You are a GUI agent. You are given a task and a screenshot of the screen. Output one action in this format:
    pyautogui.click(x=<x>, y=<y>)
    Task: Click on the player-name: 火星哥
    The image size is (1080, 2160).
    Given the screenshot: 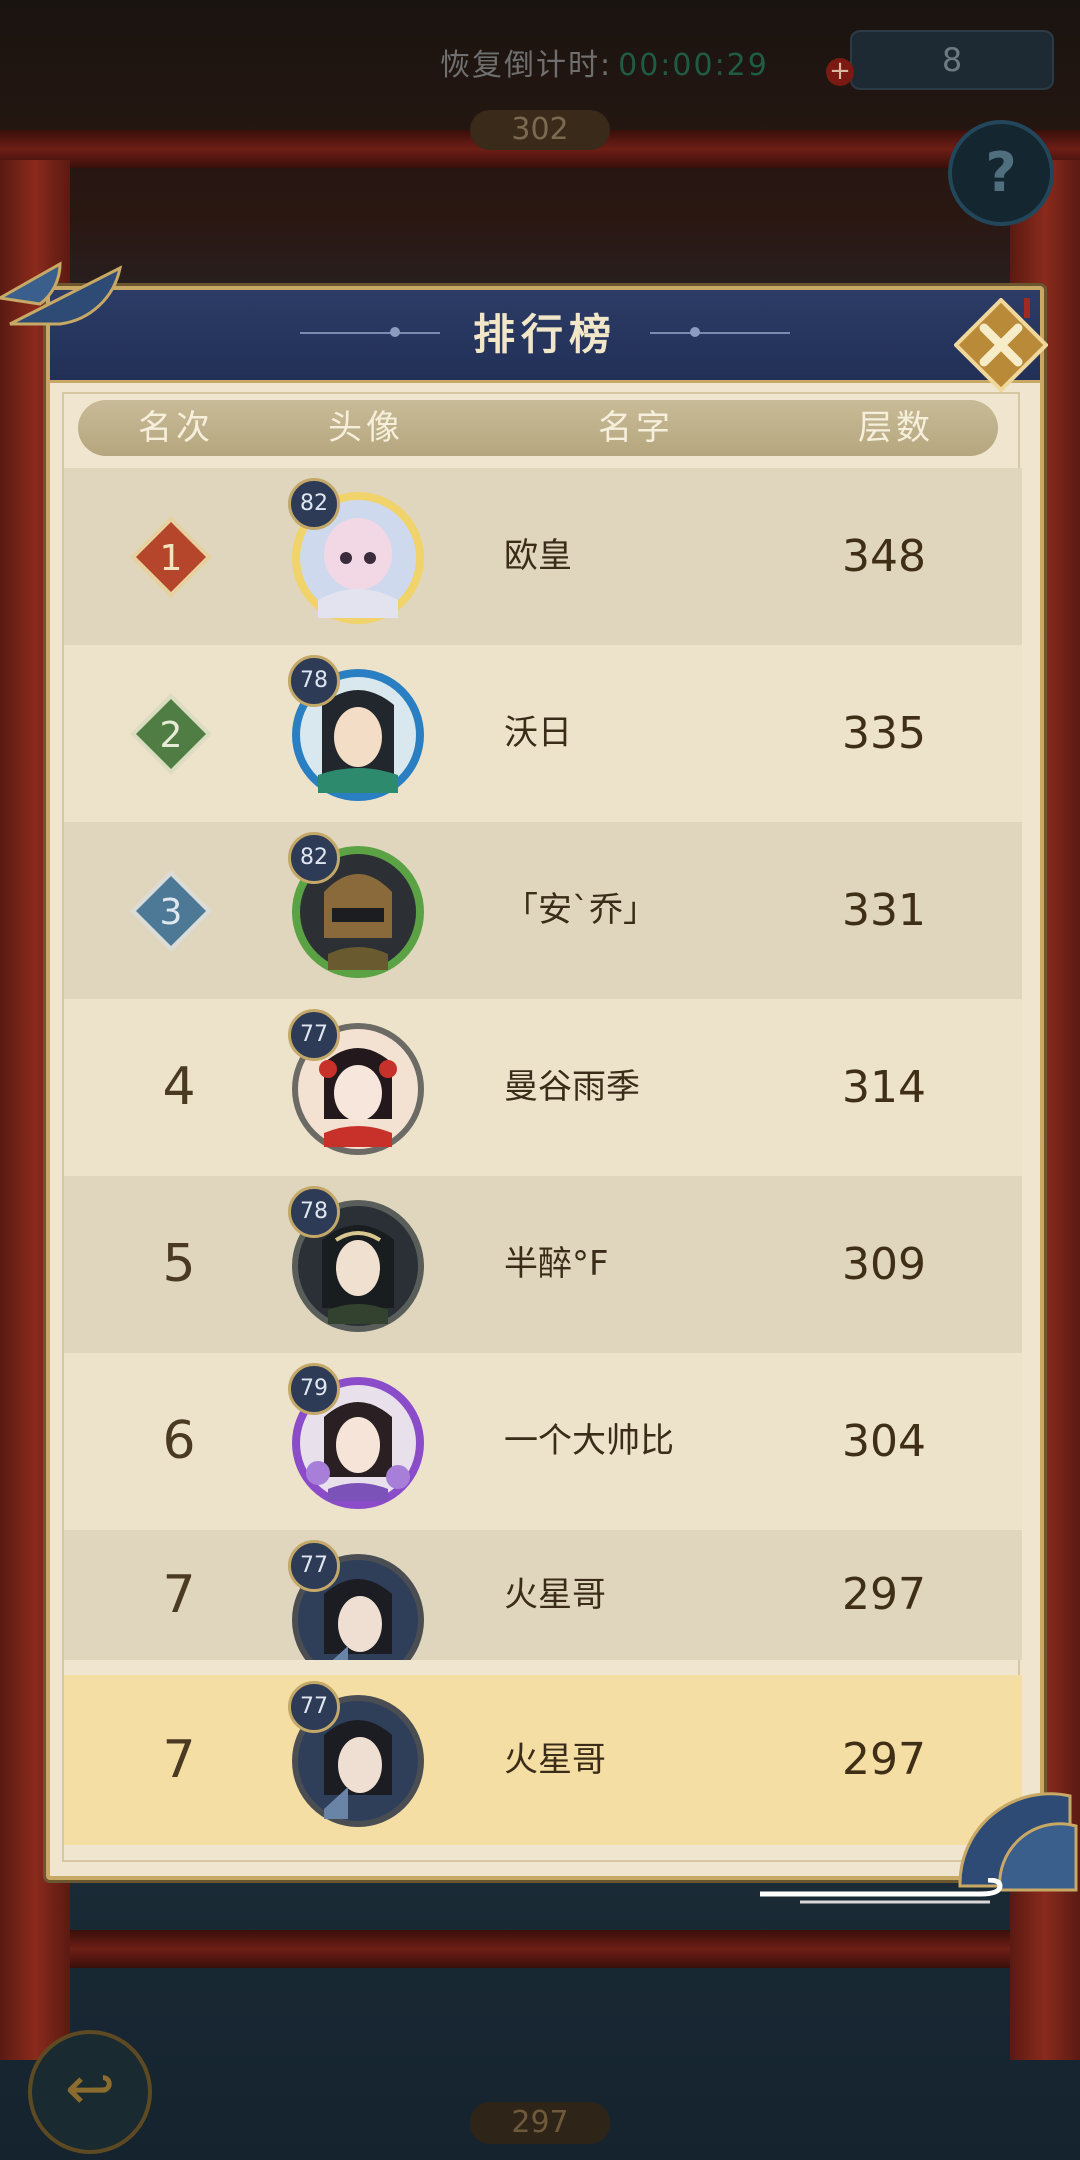 What is the action you would take?
    pyautogui.click(x=555, y=1595)
    